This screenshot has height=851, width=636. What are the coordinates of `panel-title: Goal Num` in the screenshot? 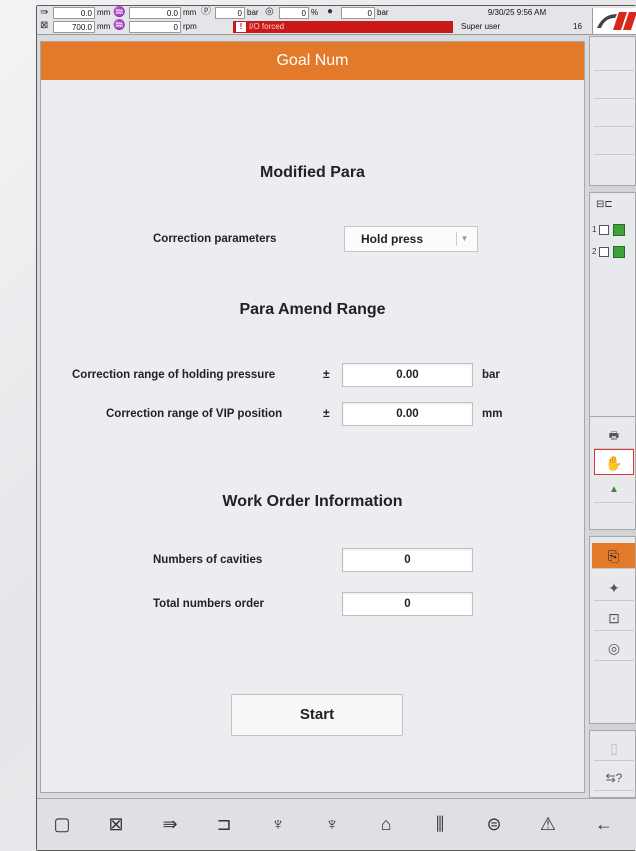 It's located at (312, 61).